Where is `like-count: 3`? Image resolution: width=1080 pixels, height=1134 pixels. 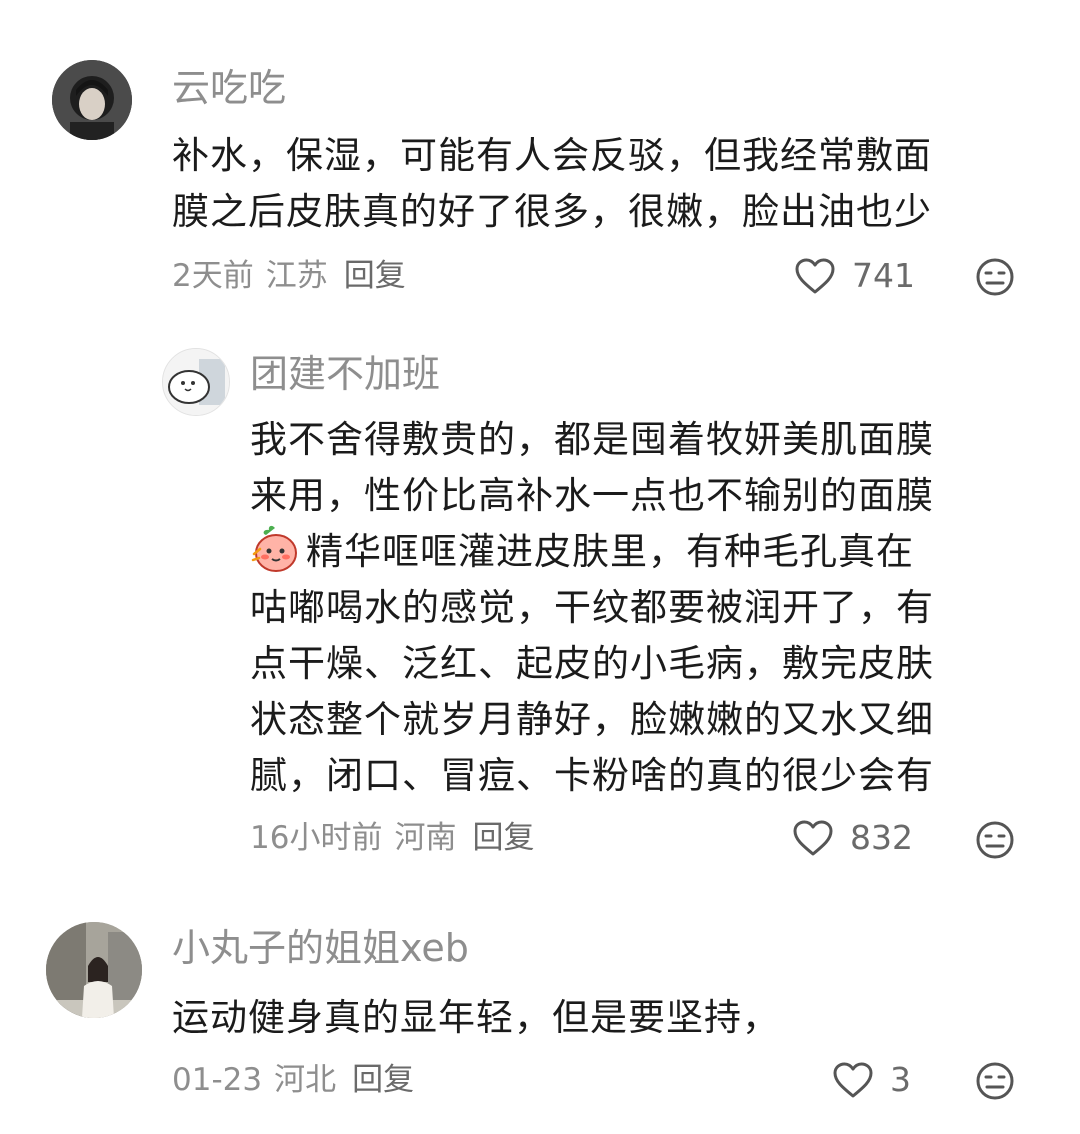
like-count: 3 is located at coordinates (900, 1079).